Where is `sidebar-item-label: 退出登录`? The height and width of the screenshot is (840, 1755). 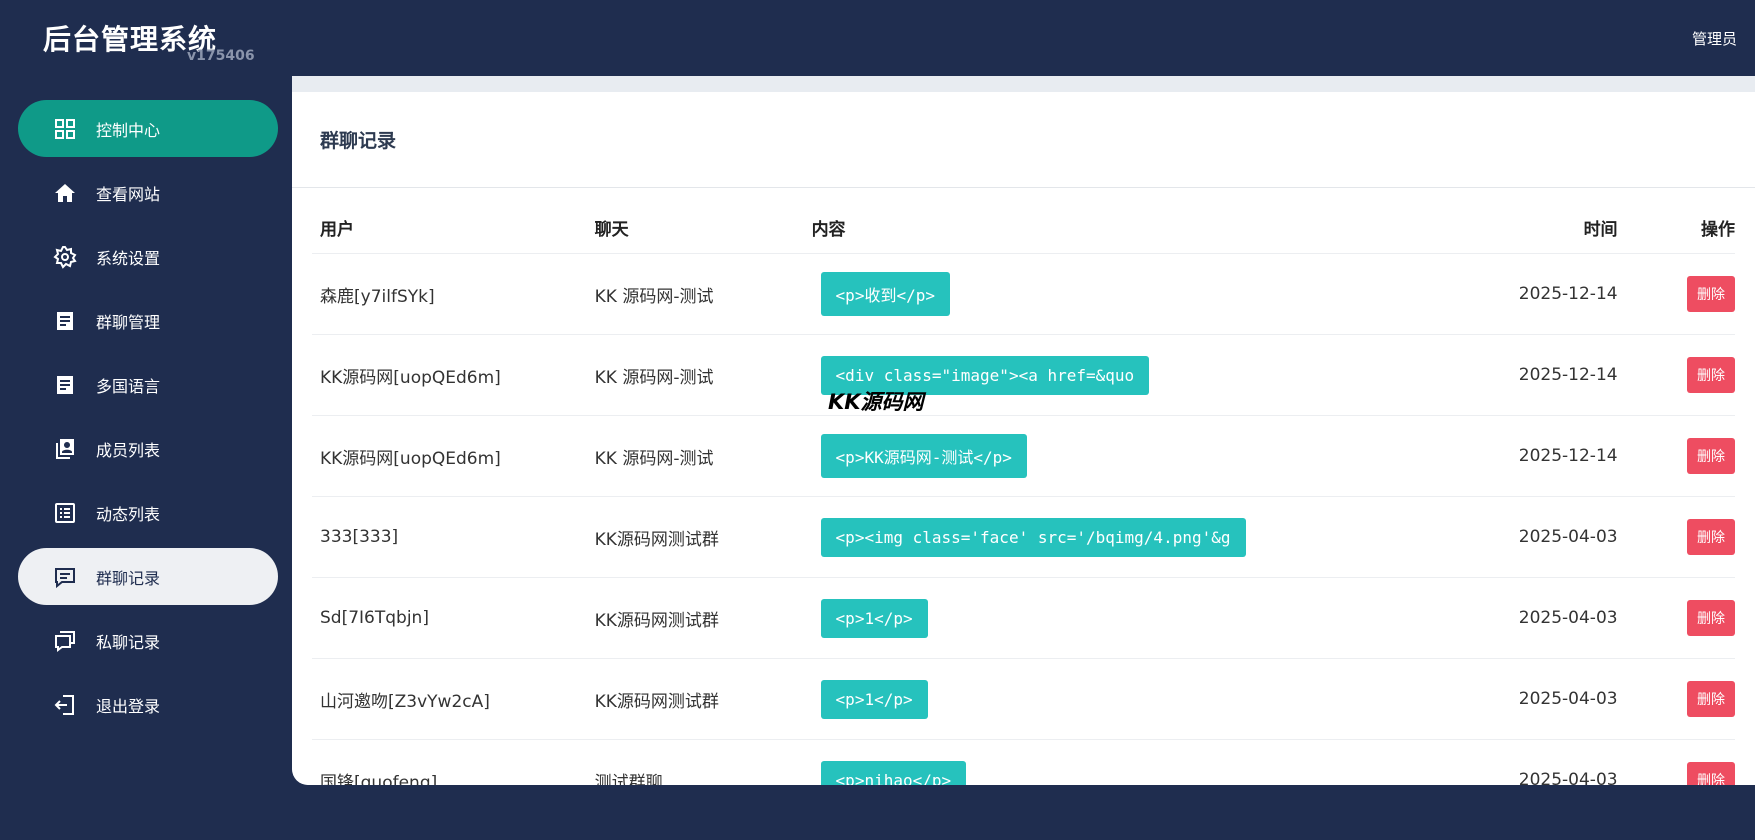
sidebar-item-label: 退出登录 is located at coordinates (128, 706).